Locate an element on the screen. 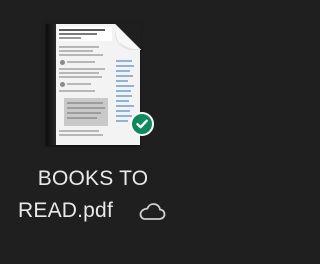  preview-header is located at coordinates (85, 34).